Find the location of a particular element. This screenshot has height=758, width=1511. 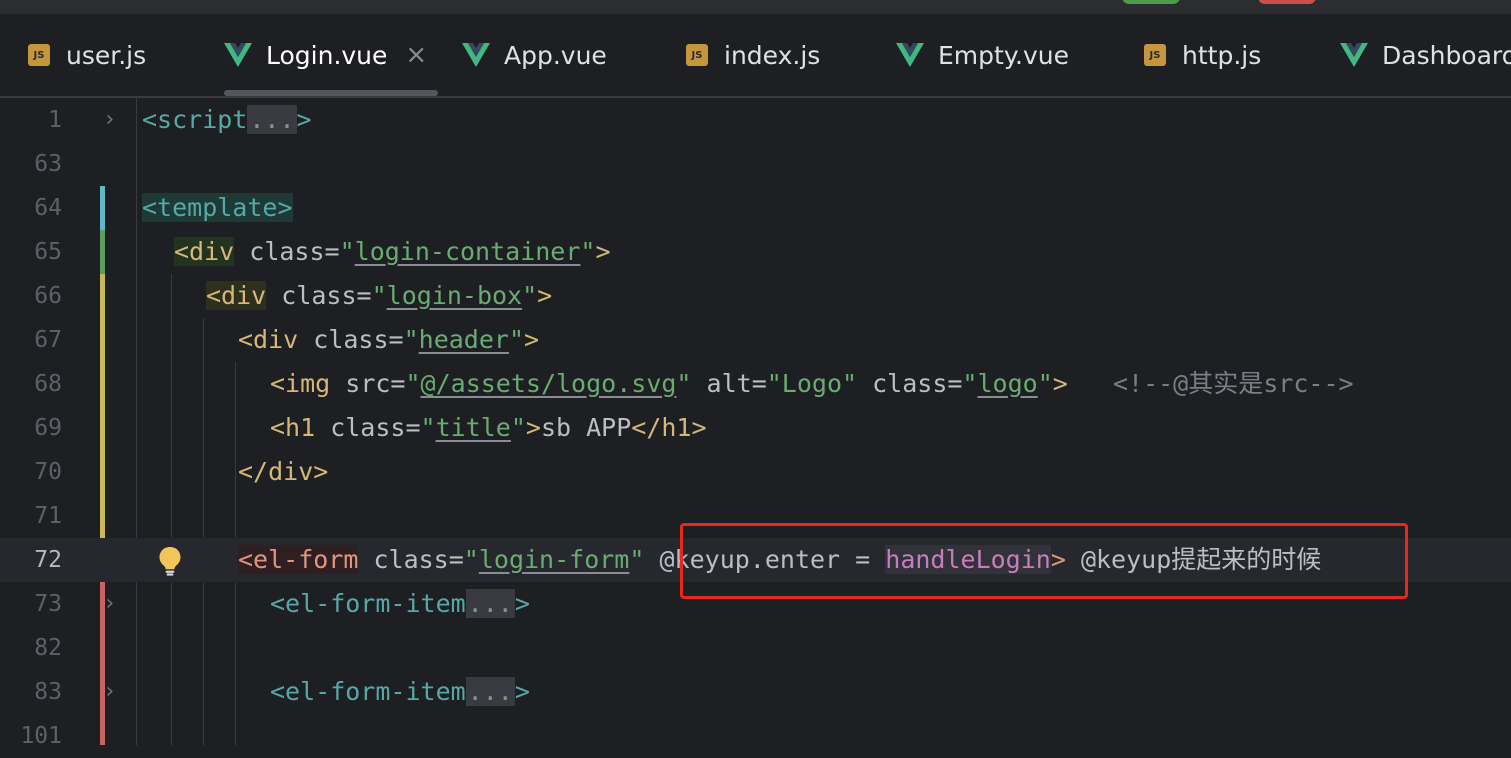

attribute-value: "Logo" is located at coordinates (812, 383).